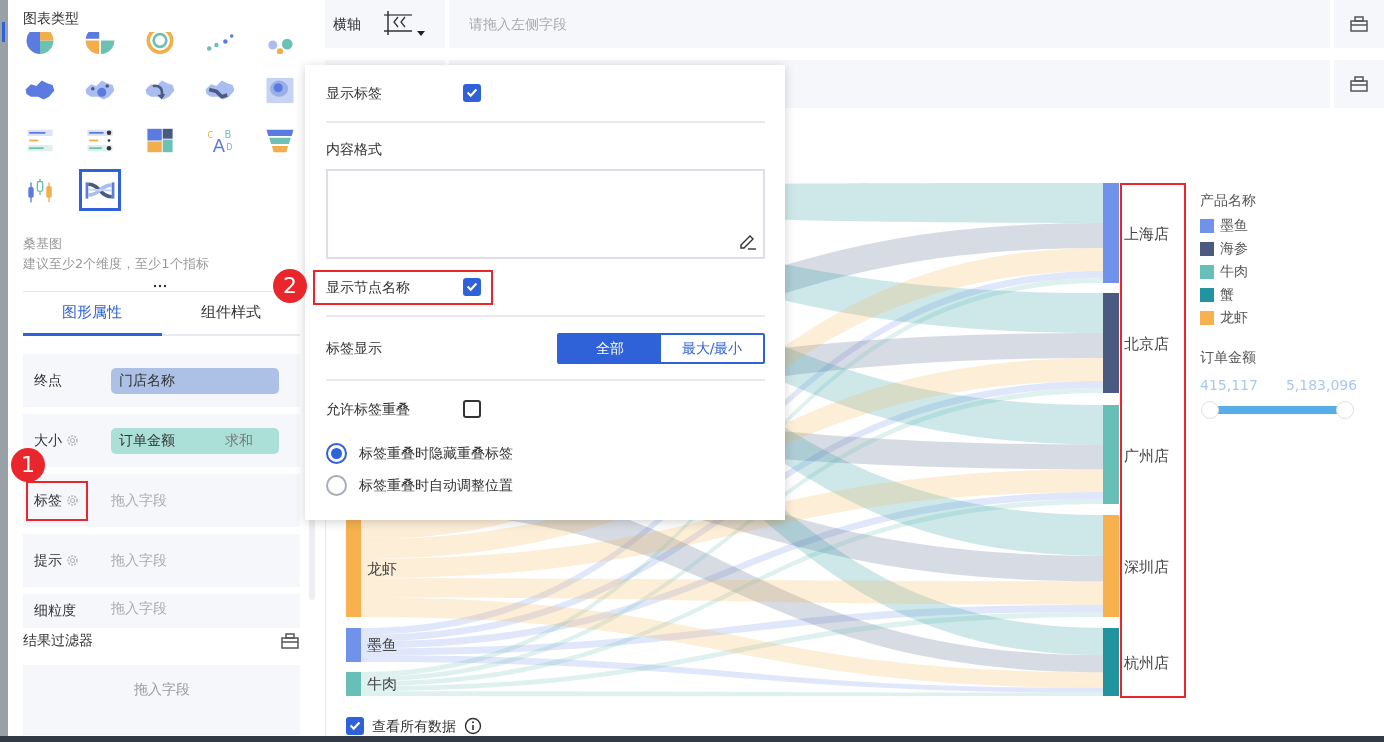  I want to click on active-indicator, so click(3, 32).